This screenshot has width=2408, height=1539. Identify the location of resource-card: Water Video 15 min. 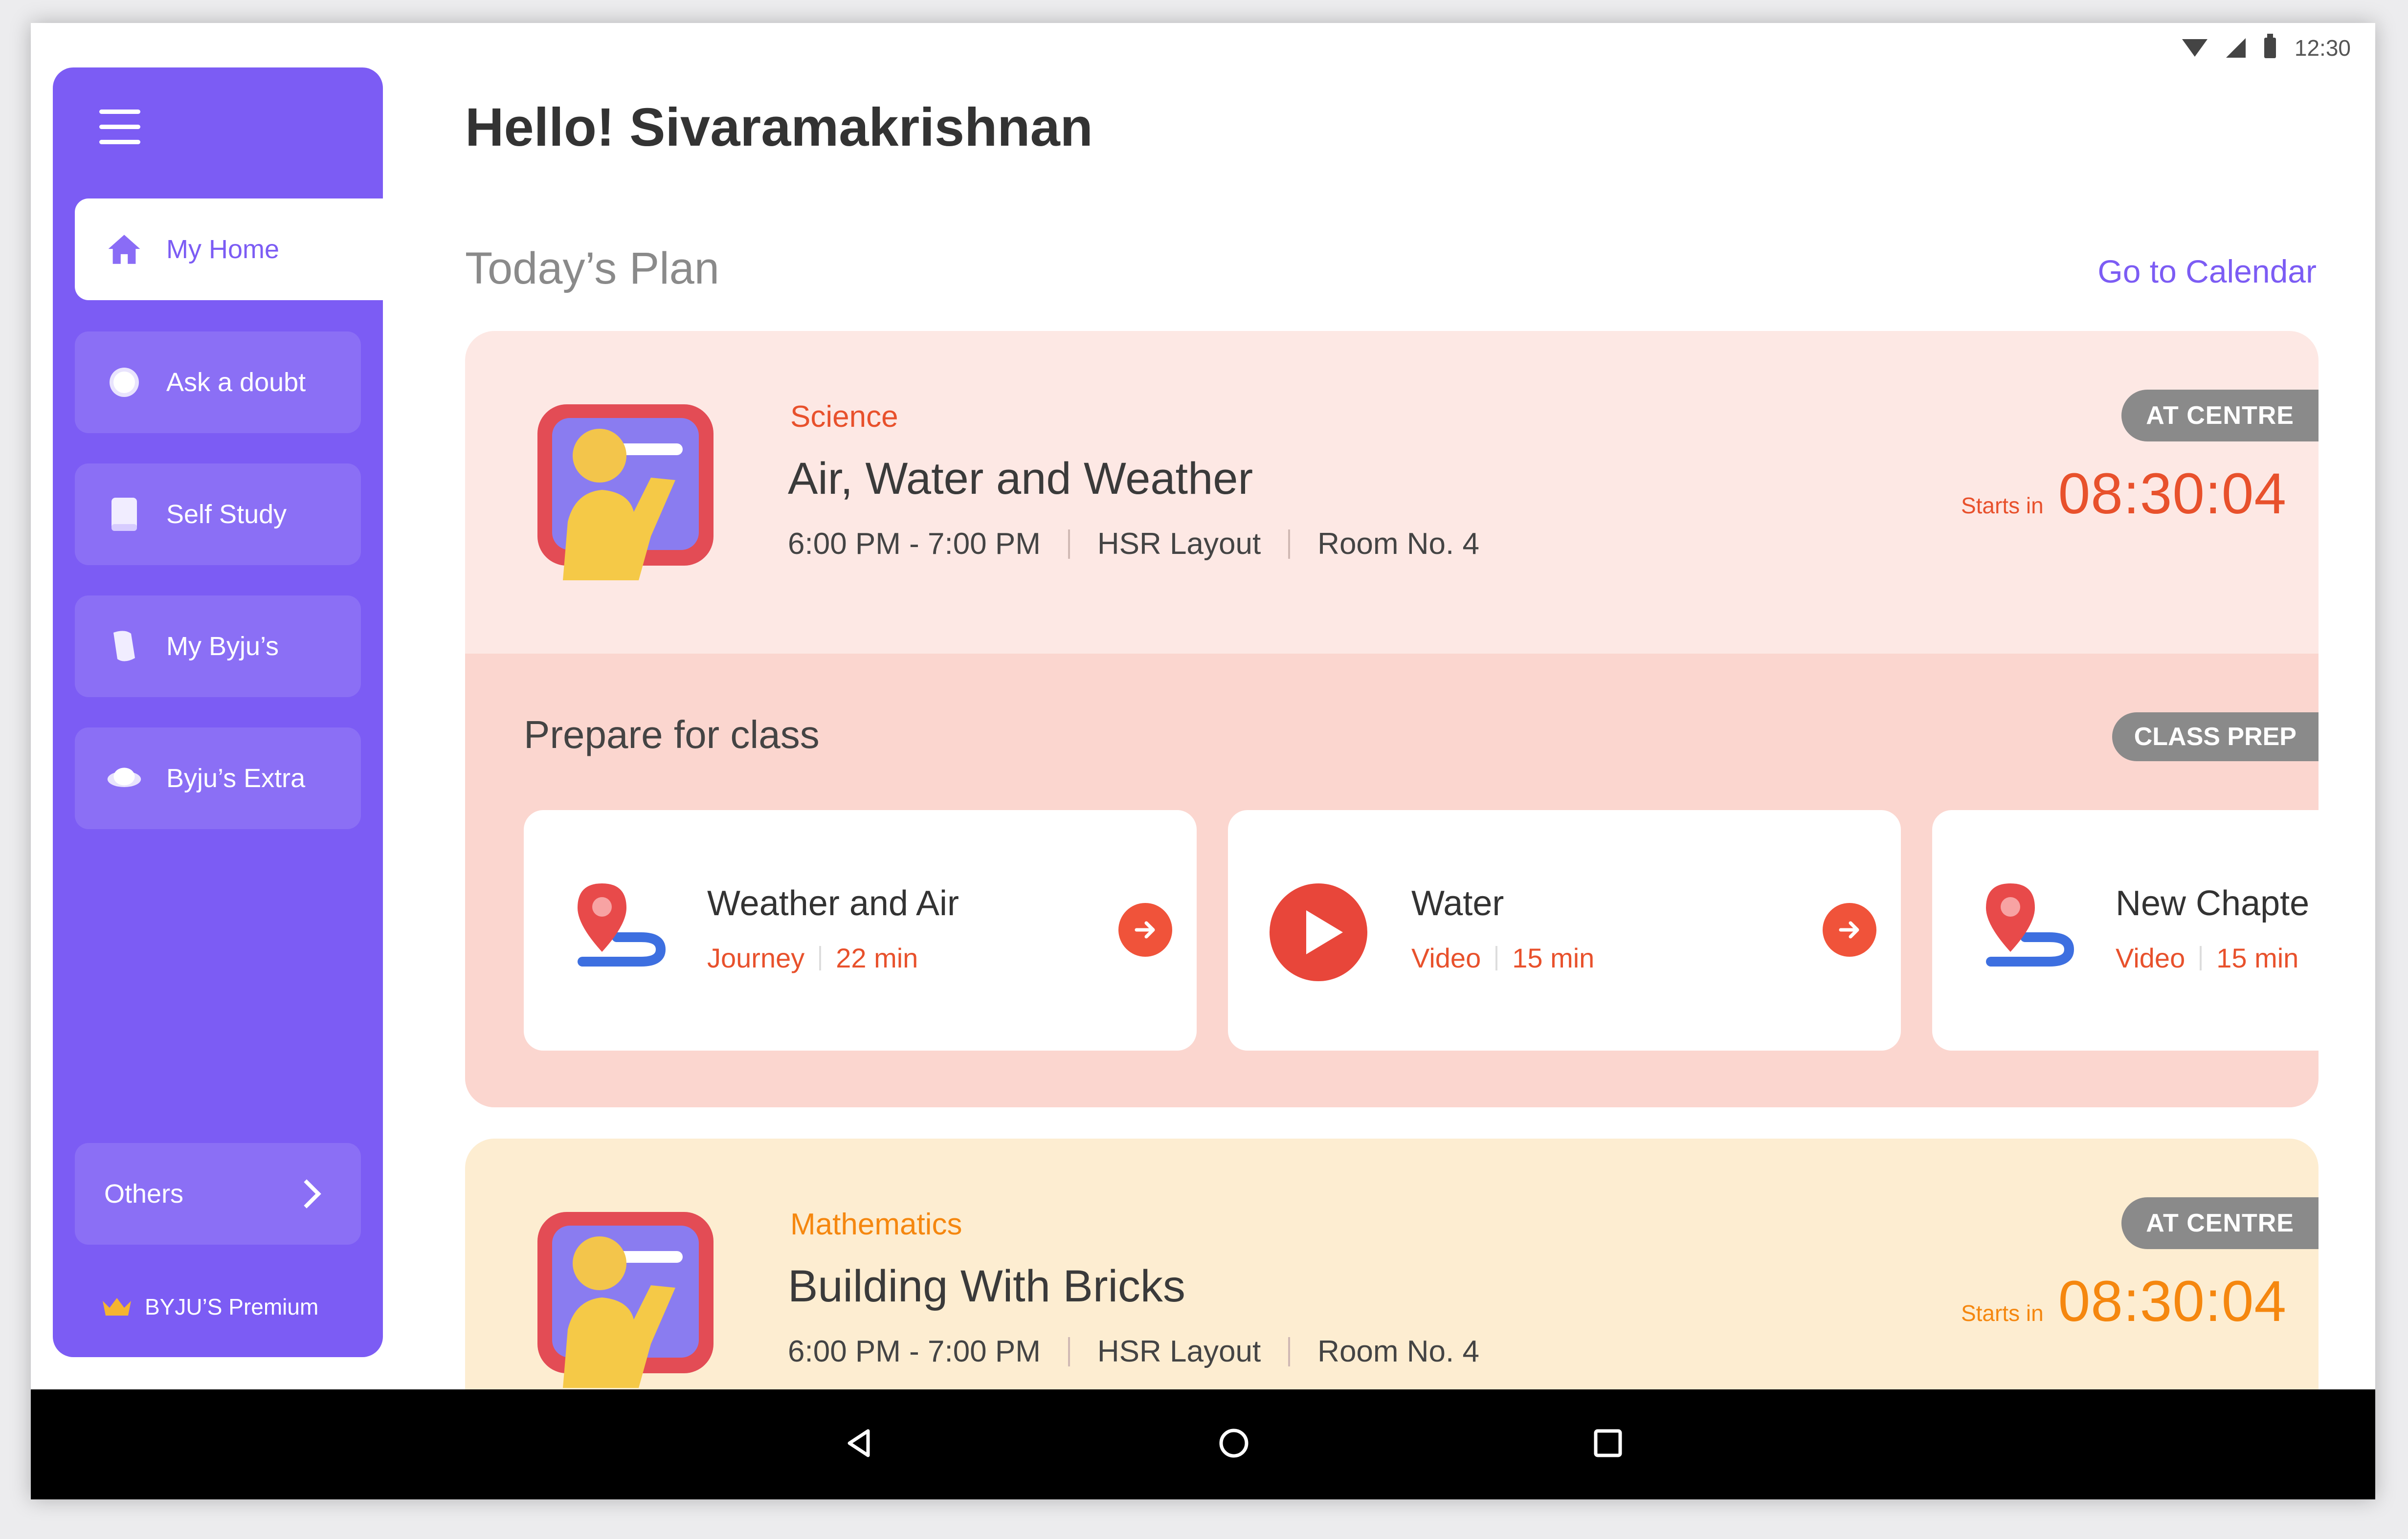
(1564, 930).